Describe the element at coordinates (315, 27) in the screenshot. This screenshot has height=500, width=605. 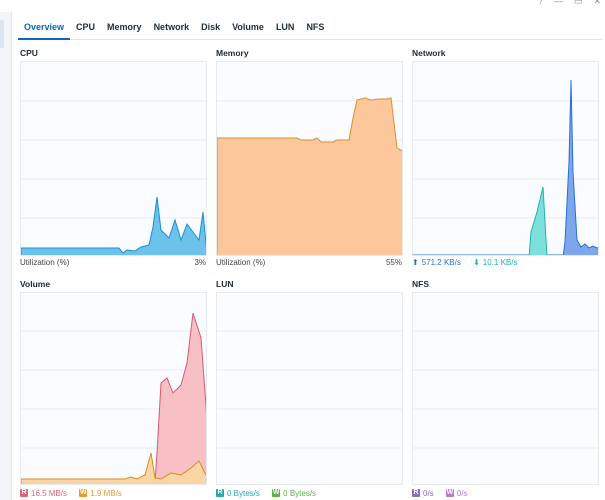
I see `tab-nfs: NFS` at that location.